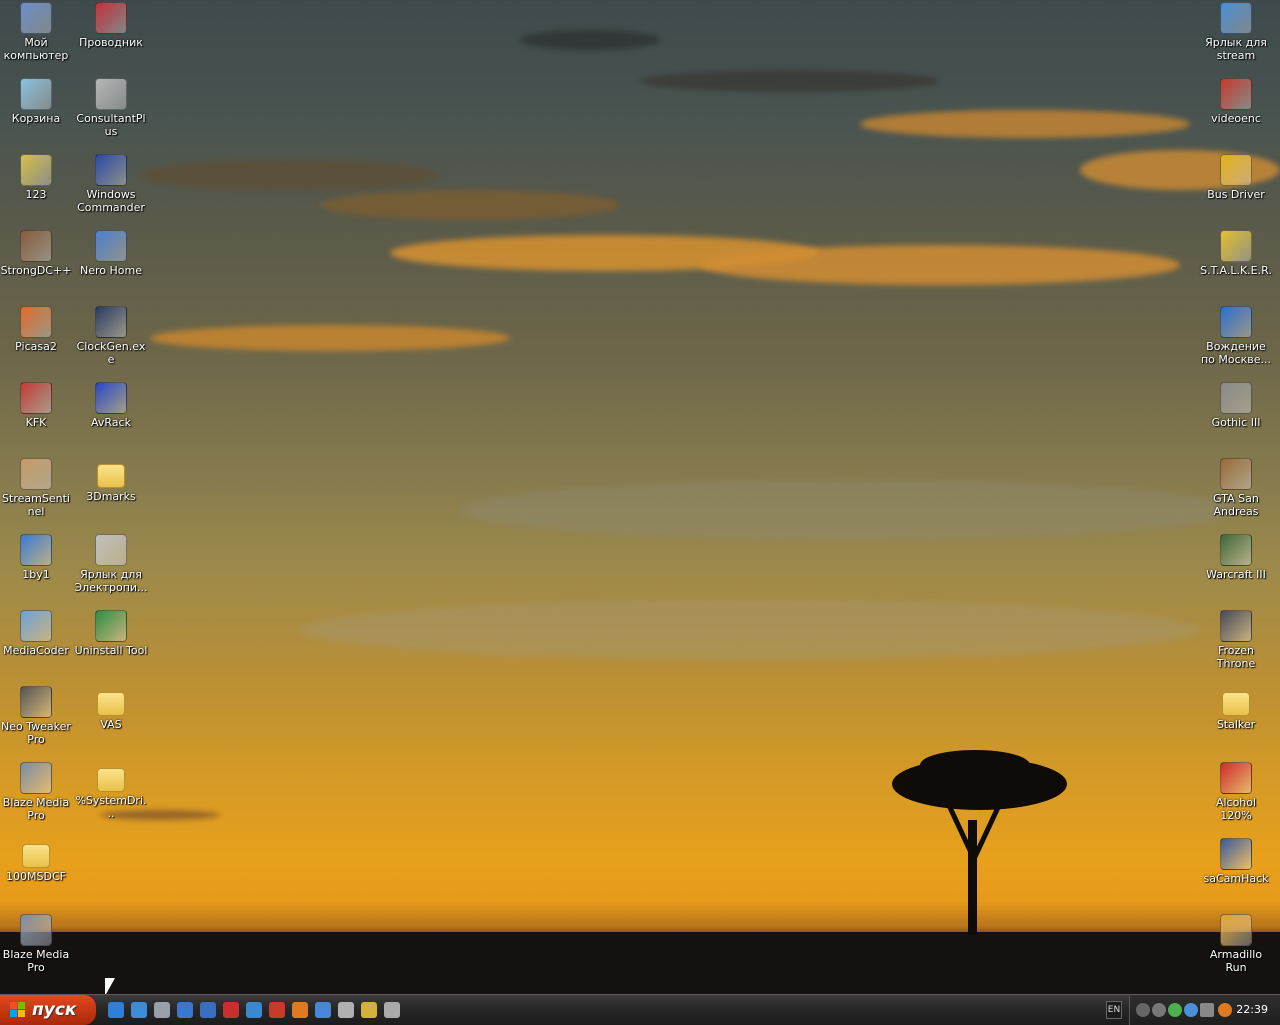 The image size is (1280, 1025). Describe the element at coordinates (1191, 1010) in the screenshot. I see `tray-monitor-icon` at that location.